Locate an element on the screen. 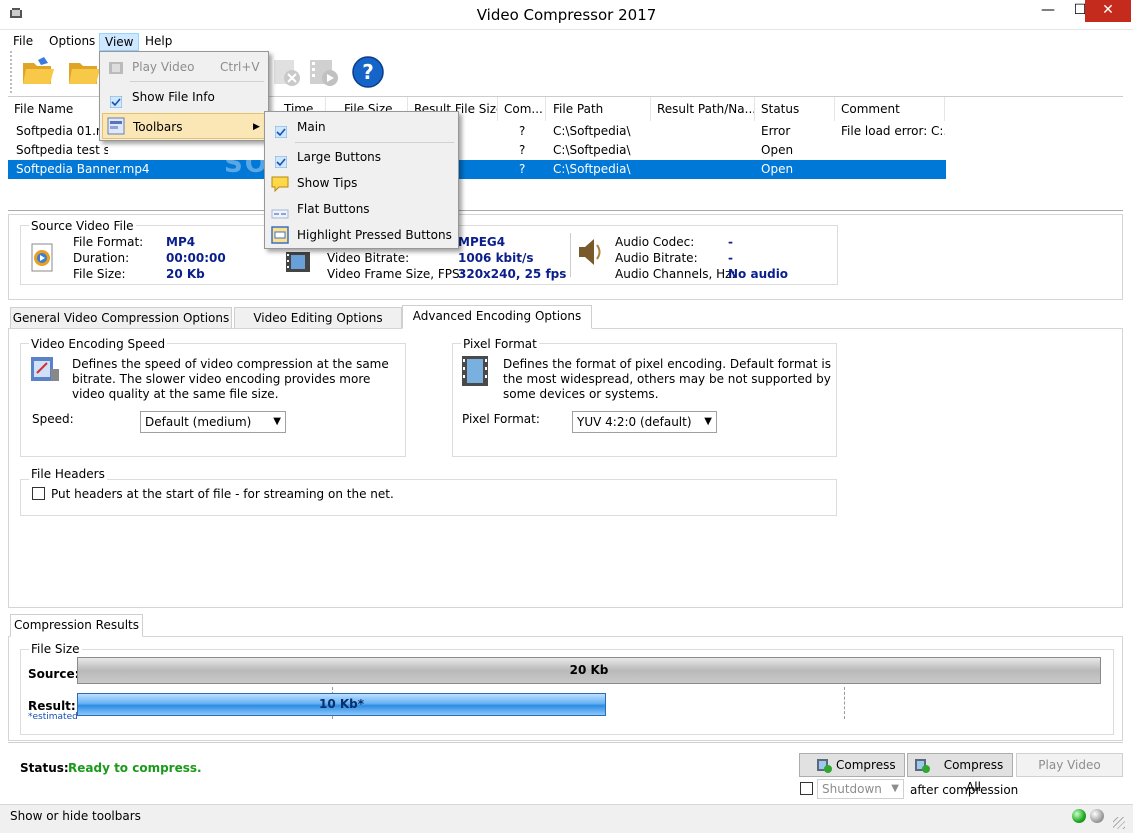 This screenshot has width=1133, height=833. speed-select: Default (medium) ▼ is located at coordinates (213, 422).